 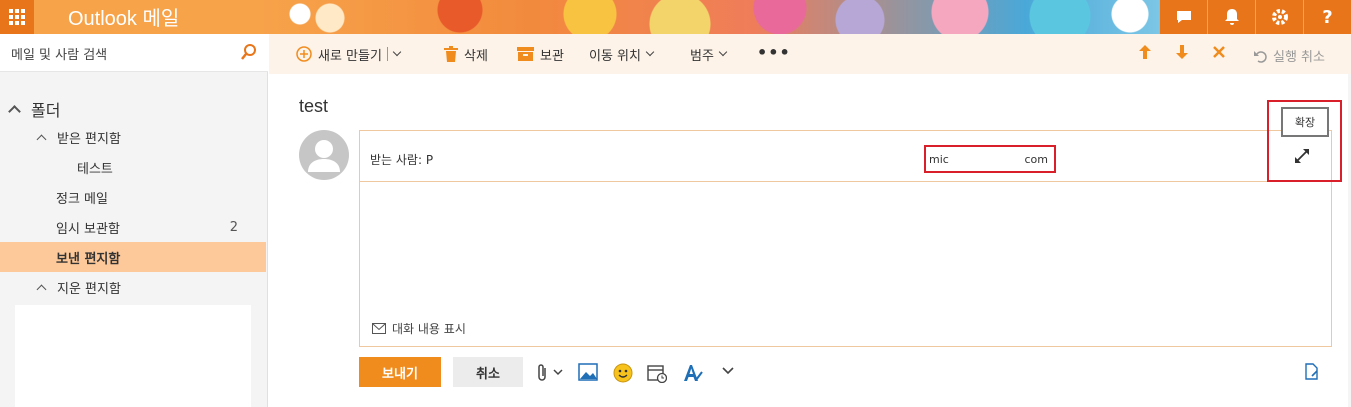 I want to click on help-button: ?, so click(x=1327, y=17).